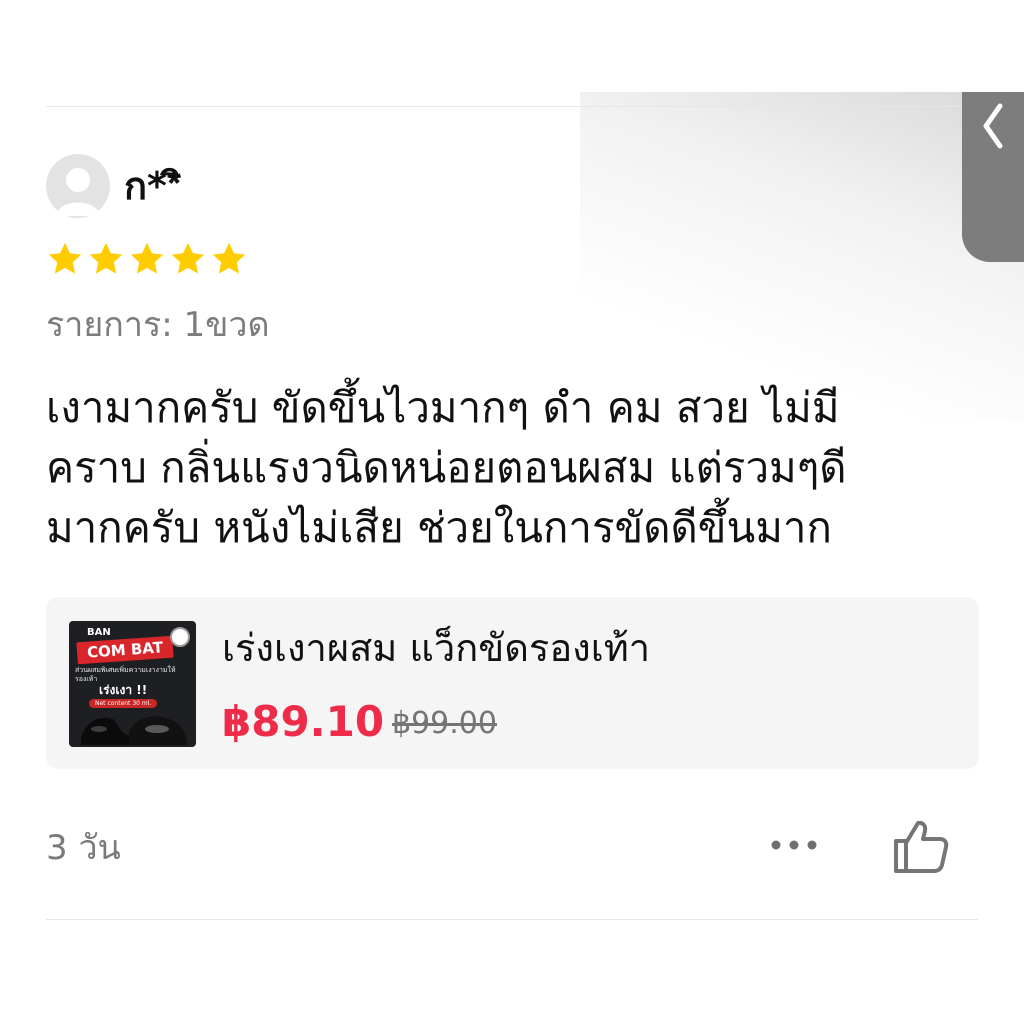 Image resolution: width=1024 pixels, height=1024 pixels. I want to click on shoe-image-icon, so click(134, 730).